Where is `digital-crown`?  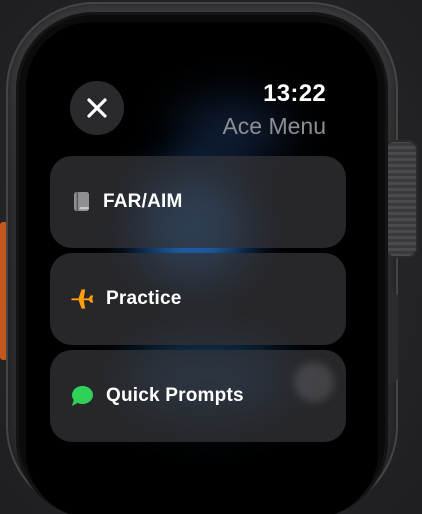
digital-crown is located at coordinates (401, 199).